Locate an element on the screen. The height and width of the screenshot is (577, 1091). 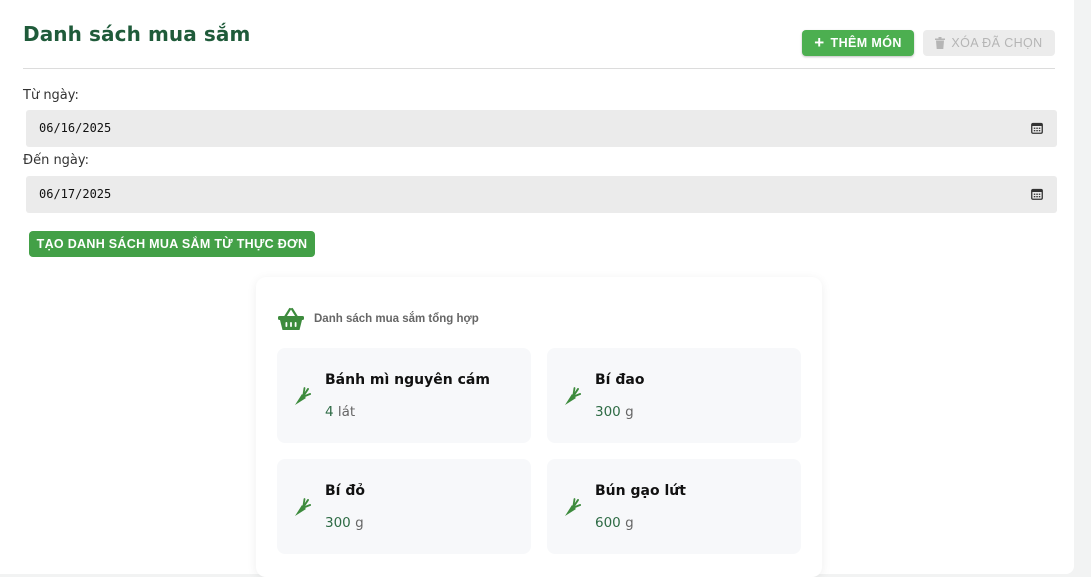
list-item: Bún gạo lứt 600 g is located at coordinates (674, 506).